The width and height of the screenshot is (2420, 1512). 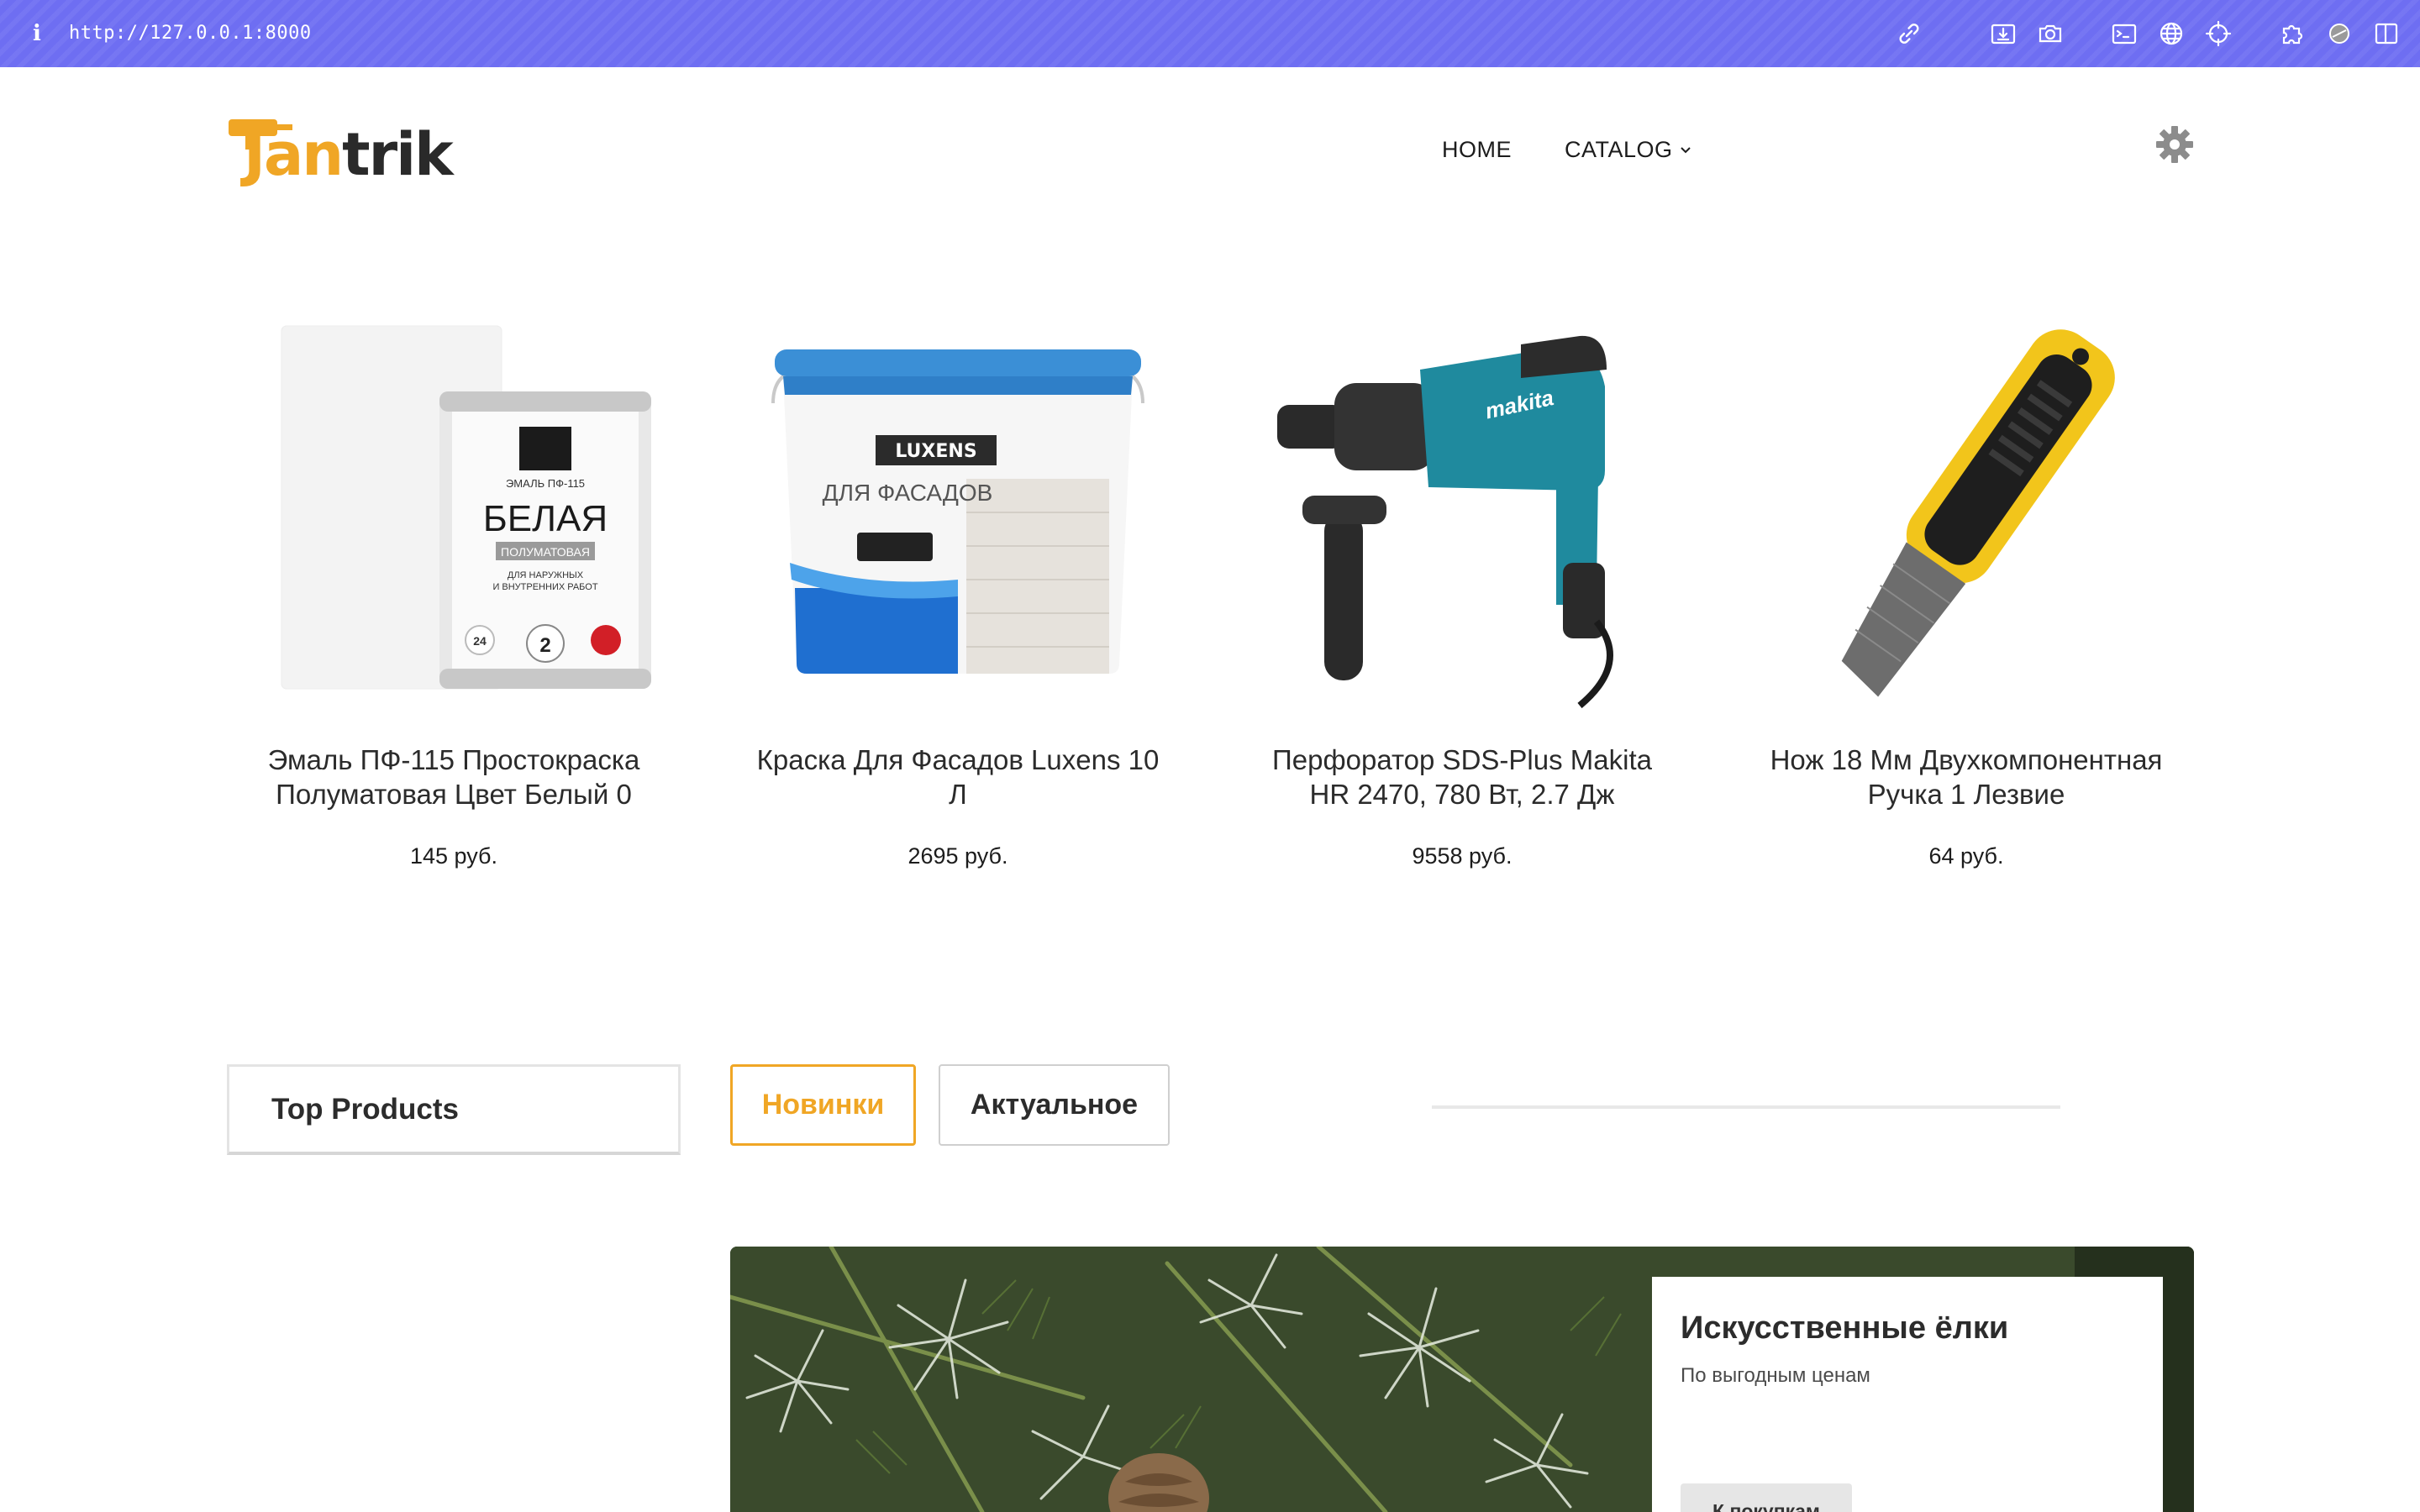 What do you see at coordinates (365, 1109) in the screenshot?
I see `top-products-title: Top Products` at bounding box center [365, 1109].